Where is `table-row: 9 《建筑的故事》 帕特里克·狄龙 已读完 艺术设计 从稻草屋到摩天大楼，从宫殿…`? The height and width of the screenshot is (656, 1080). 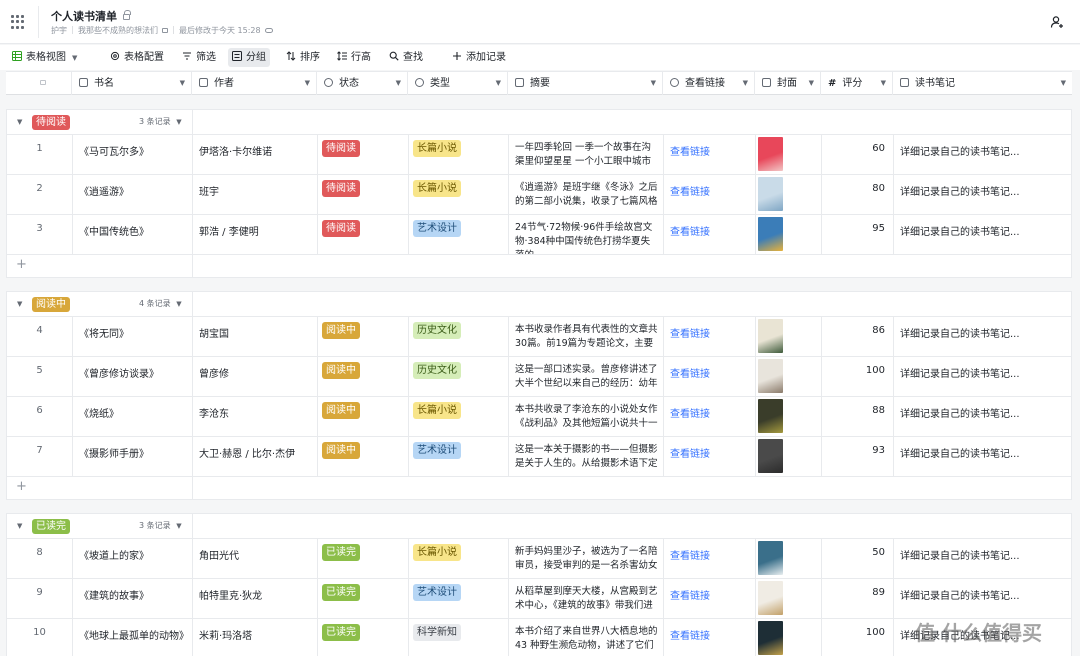 table-row: 9 《建筑的故事》 帕特里克·狄龙 已读完 艺术设计 从稻草屋到摩天大楼，从宫殿… is located at coordinates (539, 599).